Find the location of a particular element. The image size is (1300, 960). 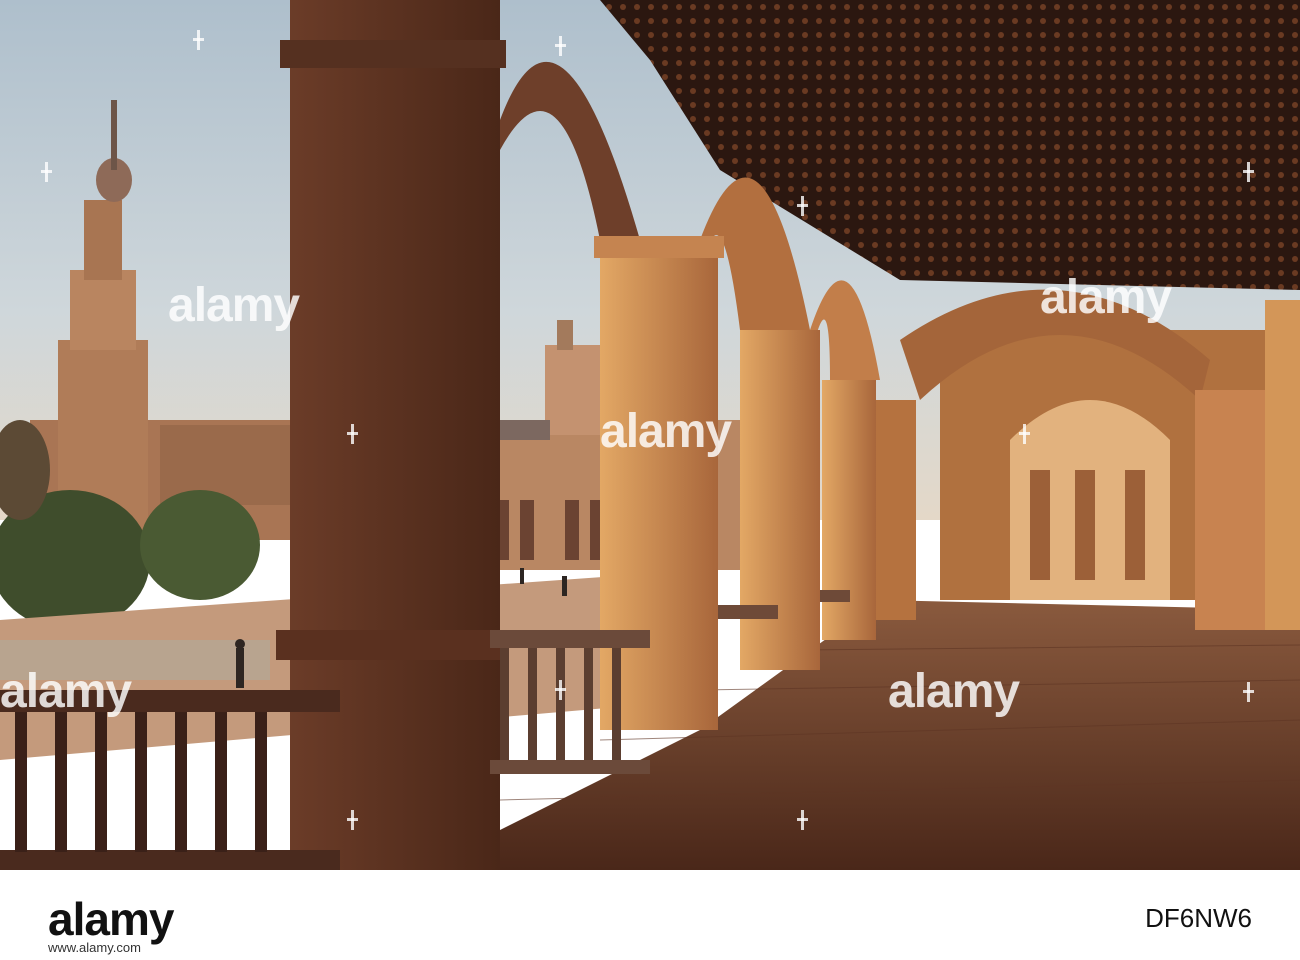

stock-footer: alamy DF6NW6 www.alamy.com is located at coordinates (650, 915).